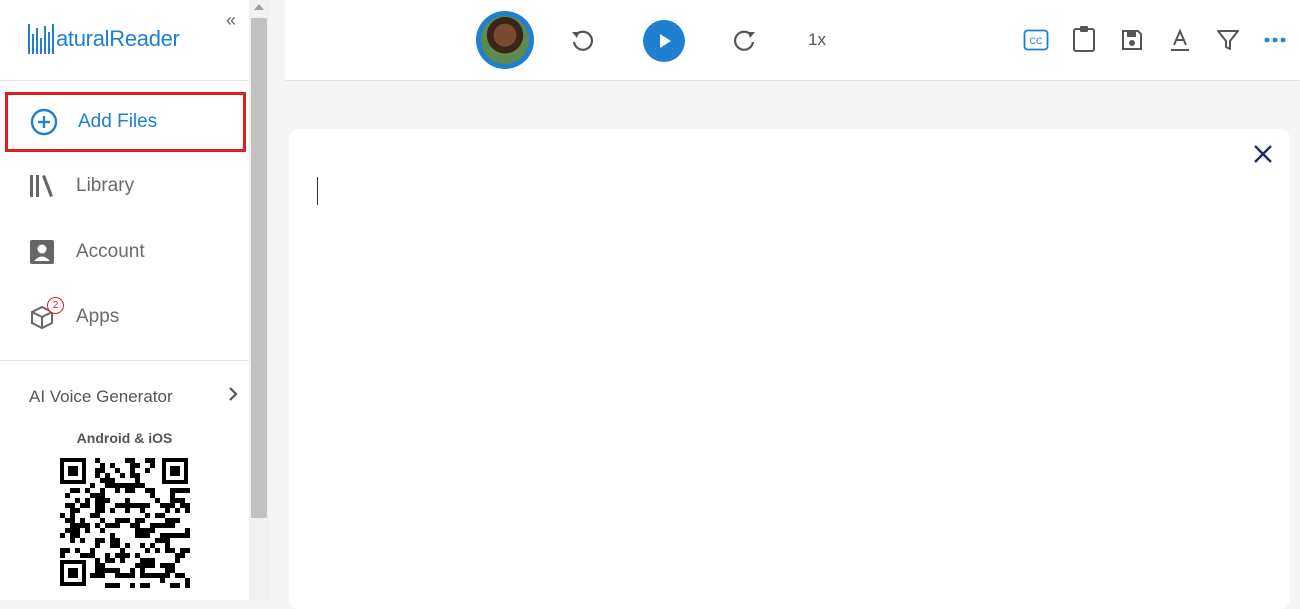 The width and height of the screenshot is (1300, 609). I want to click on library-icon, so click(42, 186).